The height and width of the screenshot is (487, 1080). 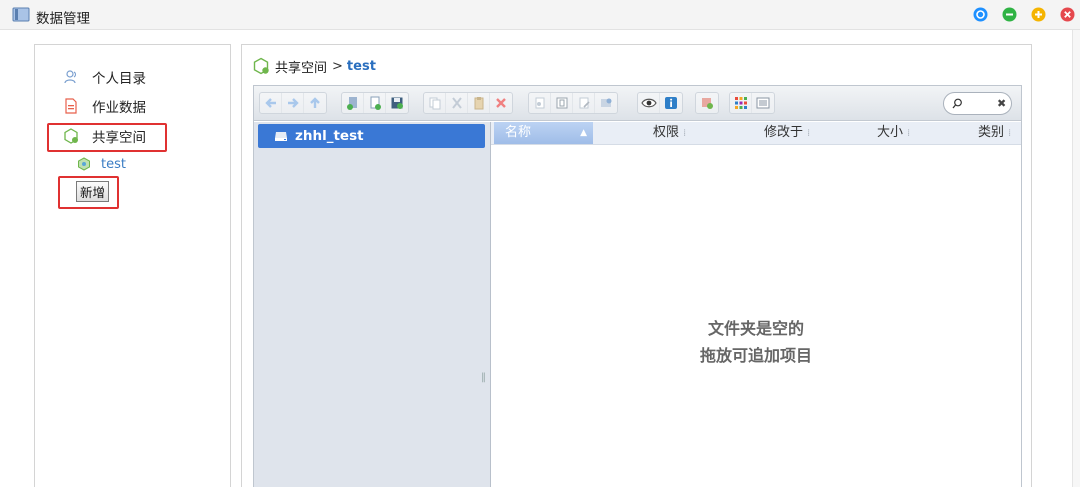 I want to click on toolbar-group-upload, so click(x=707, y=103).